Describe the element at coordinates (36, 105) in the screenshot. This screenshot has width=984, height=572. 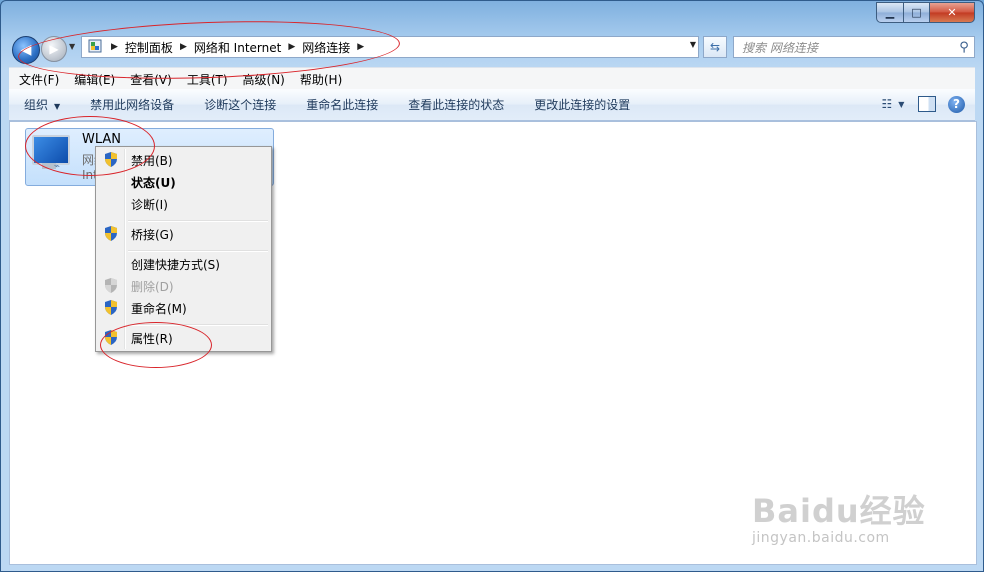
I see `organize-label: 组织` at that location.